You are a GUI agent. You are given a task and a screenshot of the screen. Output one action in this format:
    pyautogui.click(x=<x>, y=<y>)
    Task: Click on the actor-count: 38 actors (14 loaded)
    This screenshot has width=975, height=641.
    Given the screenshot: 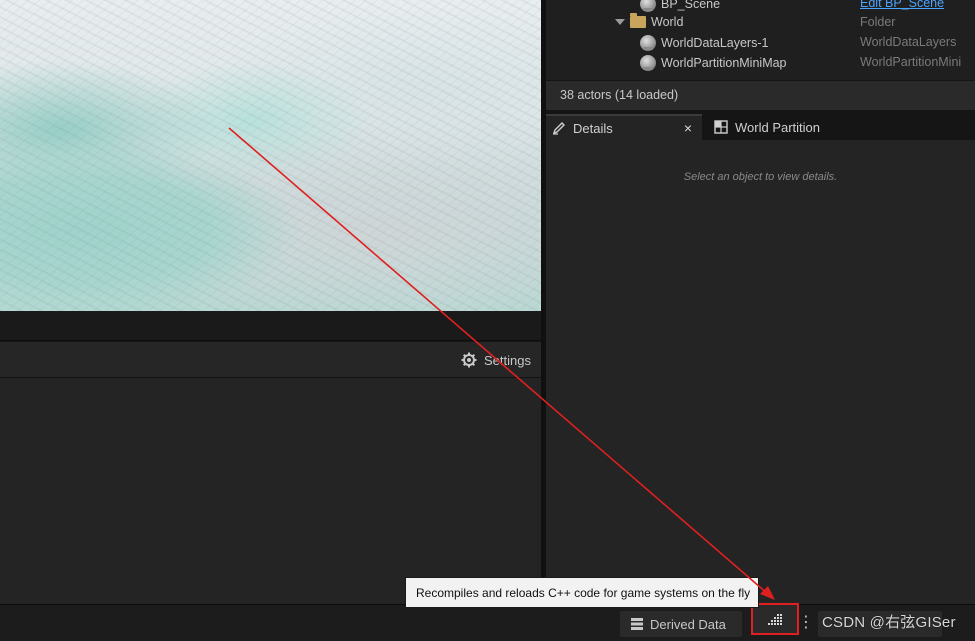 What is the action you would take?
    pyautogui.click(x=760, y=95)
    